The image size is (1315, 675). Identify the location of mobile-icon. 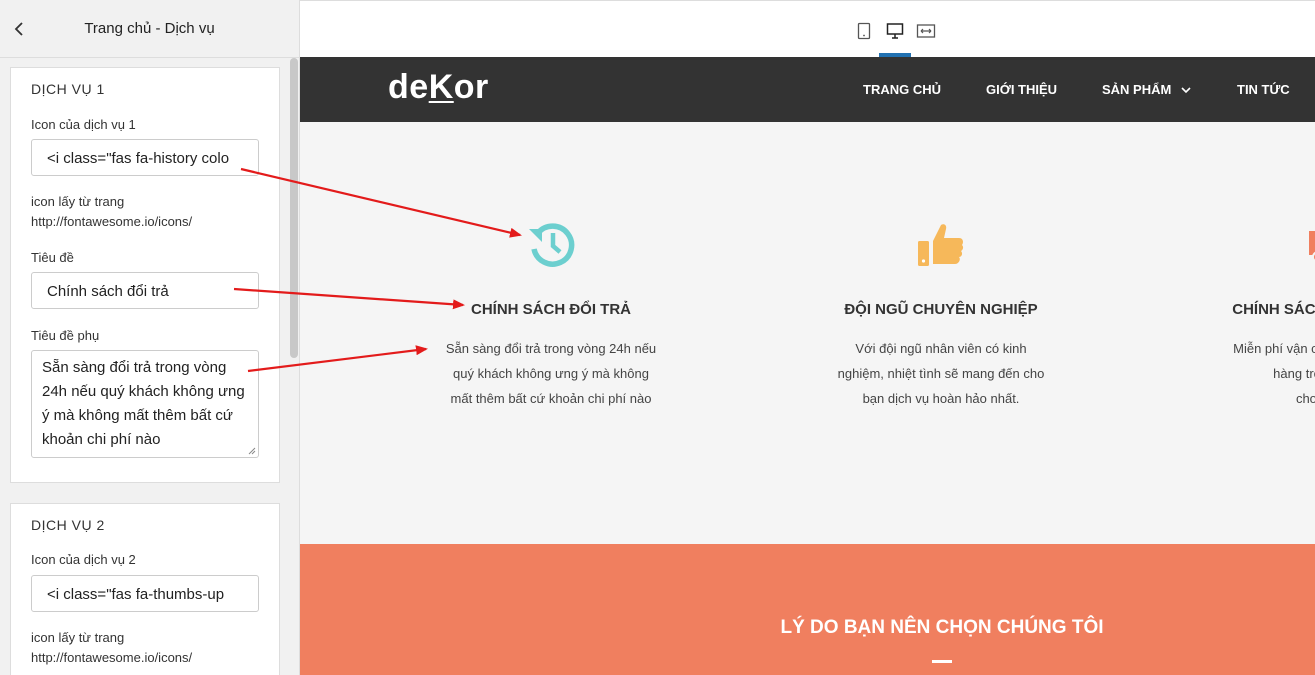
(864, 31).